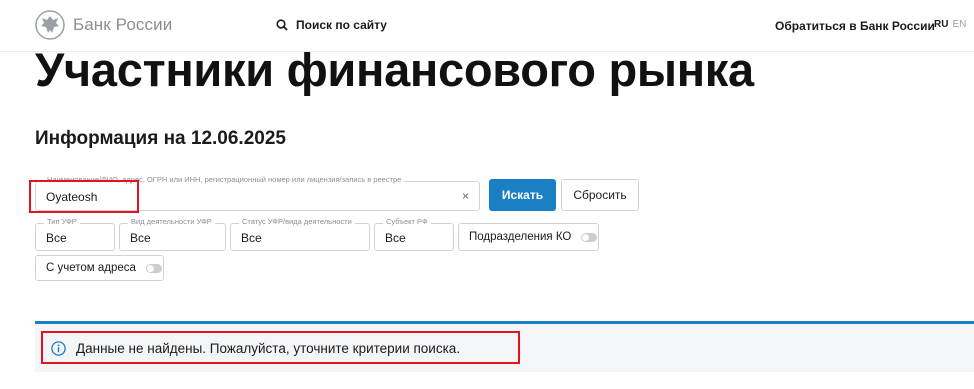  What do you see at coordinates (58, 348) in the screenshot?
I see `info-icon` at bounding box center [58, 348].